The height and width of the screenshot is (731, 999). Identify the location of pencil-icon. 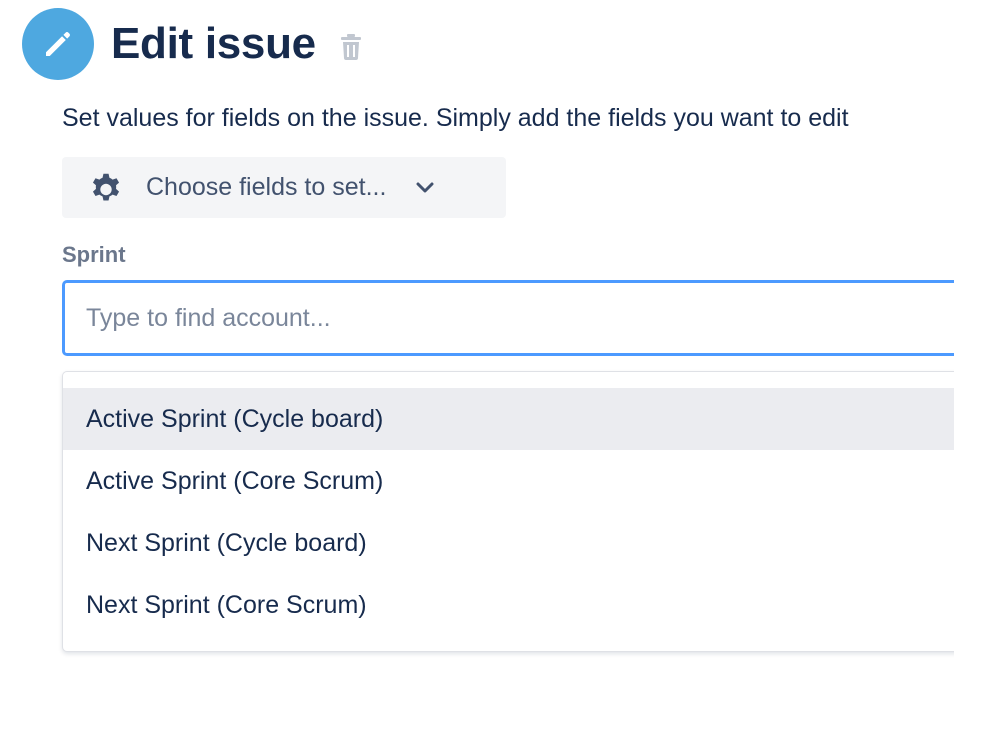
(58, 44).